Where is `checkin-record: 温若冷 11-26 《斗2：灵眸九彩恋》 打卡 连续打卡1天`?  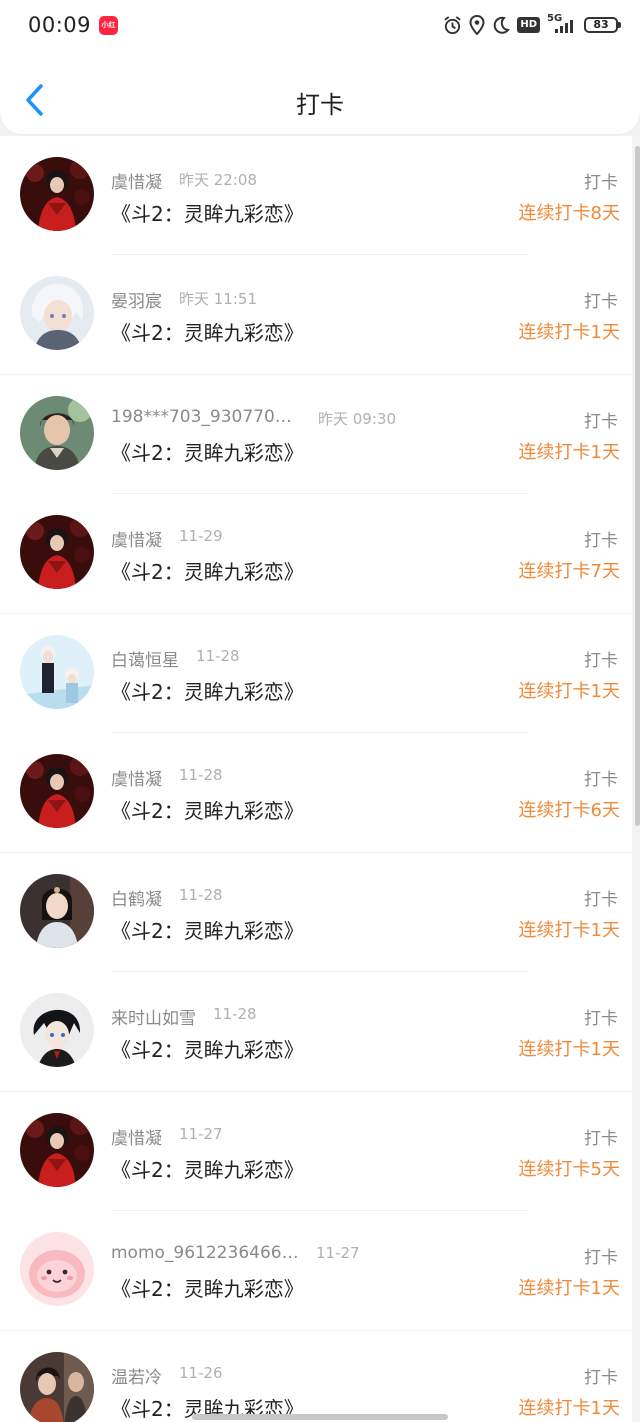 checkin-record: 温若冷 11-26 《斗2：灵眸九彩恋》 打卡 连续打卡1天 is located at coordinates (316, 1376).